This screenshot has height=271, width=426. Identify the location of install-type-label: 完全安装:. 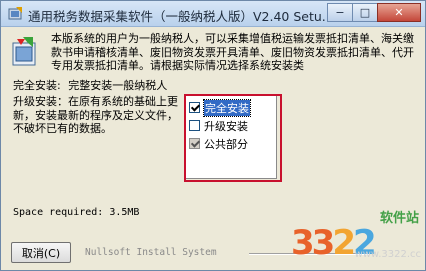
(37, 85).